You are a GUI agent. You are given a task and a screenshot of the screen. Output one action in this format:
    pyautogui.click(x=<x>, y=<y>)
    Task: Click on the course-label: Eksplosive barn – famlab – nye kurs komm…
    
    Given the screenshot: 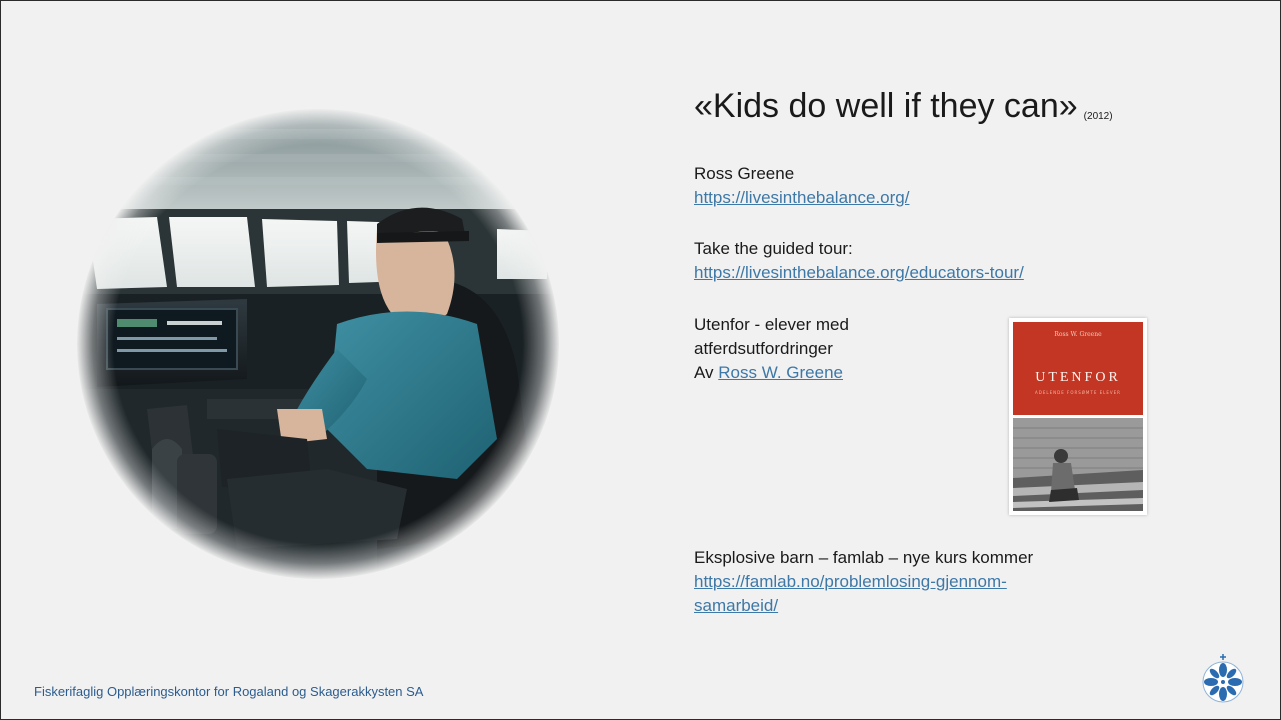 What is the action you would take?
    pyautogui.click(x=864, y=557)
    